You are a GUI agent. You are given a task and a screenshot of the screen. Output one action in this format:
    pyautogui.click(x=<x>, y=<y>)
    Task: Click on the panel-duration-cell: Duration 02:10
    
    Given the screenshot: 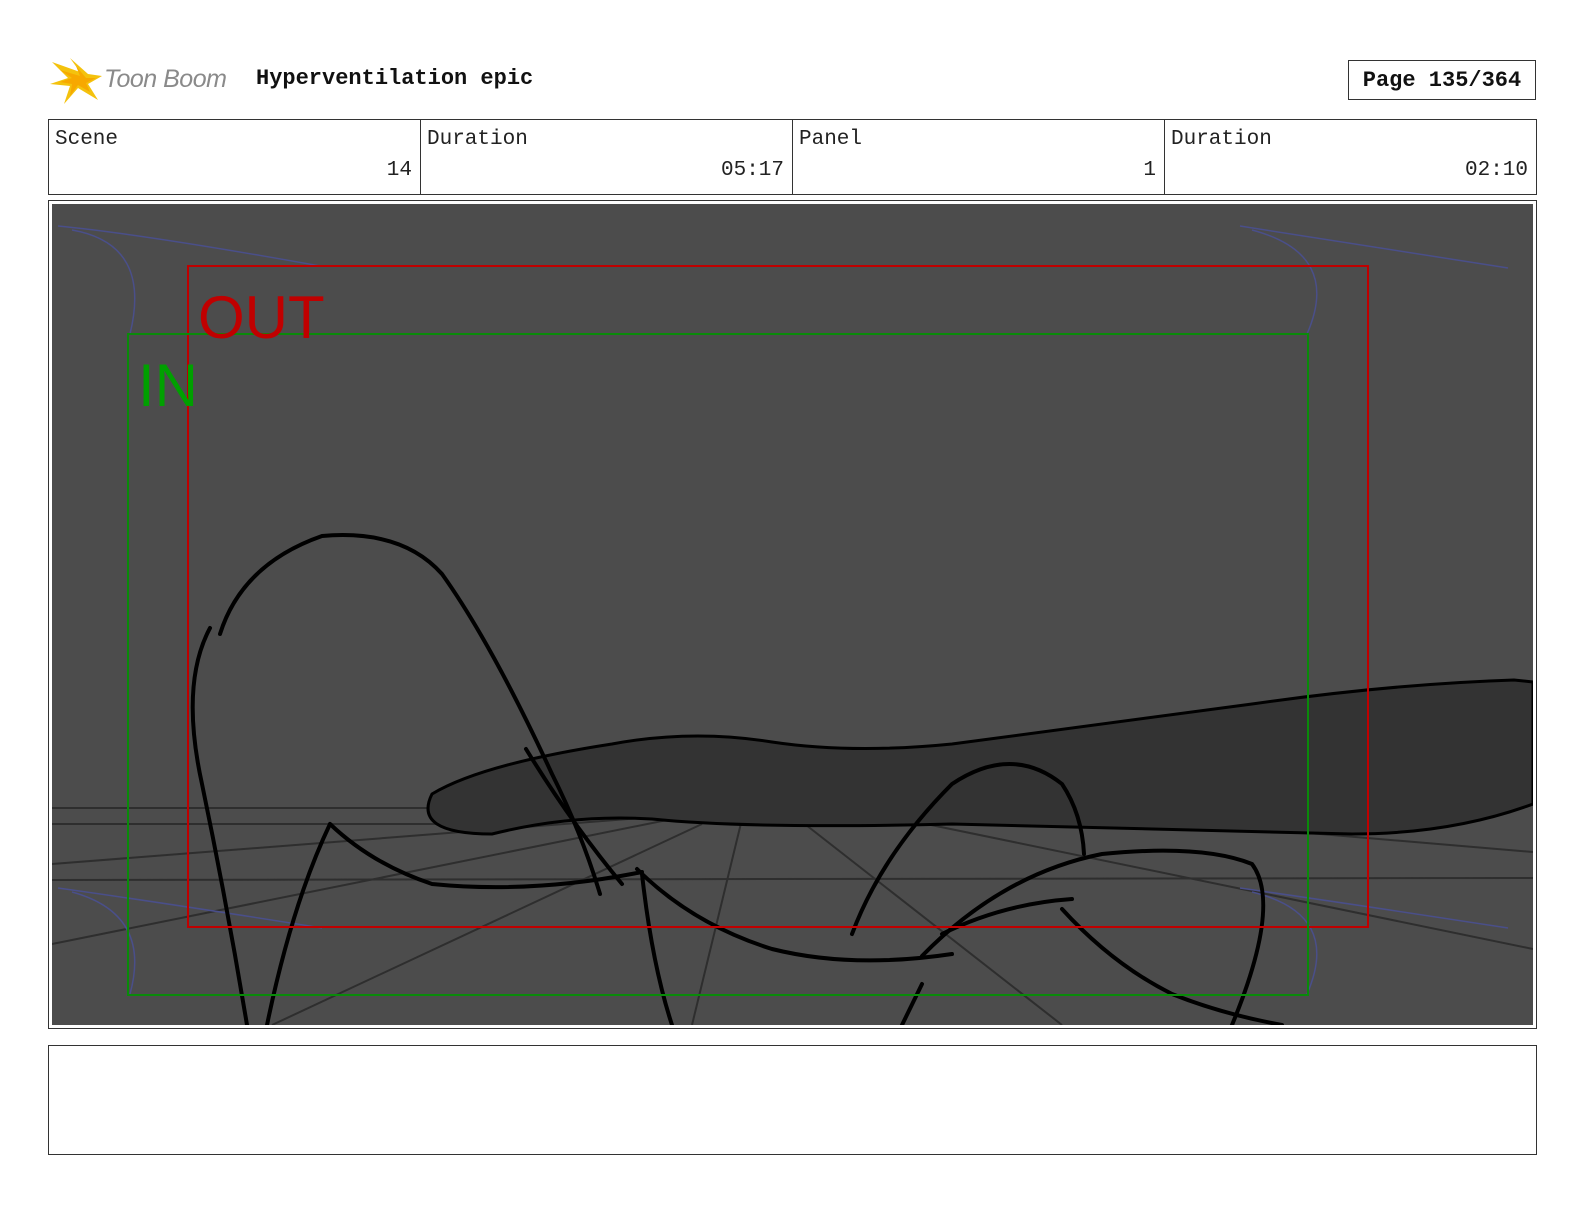 What is the action you would take?
    pyautogui.click(x=1350, y=157)
    